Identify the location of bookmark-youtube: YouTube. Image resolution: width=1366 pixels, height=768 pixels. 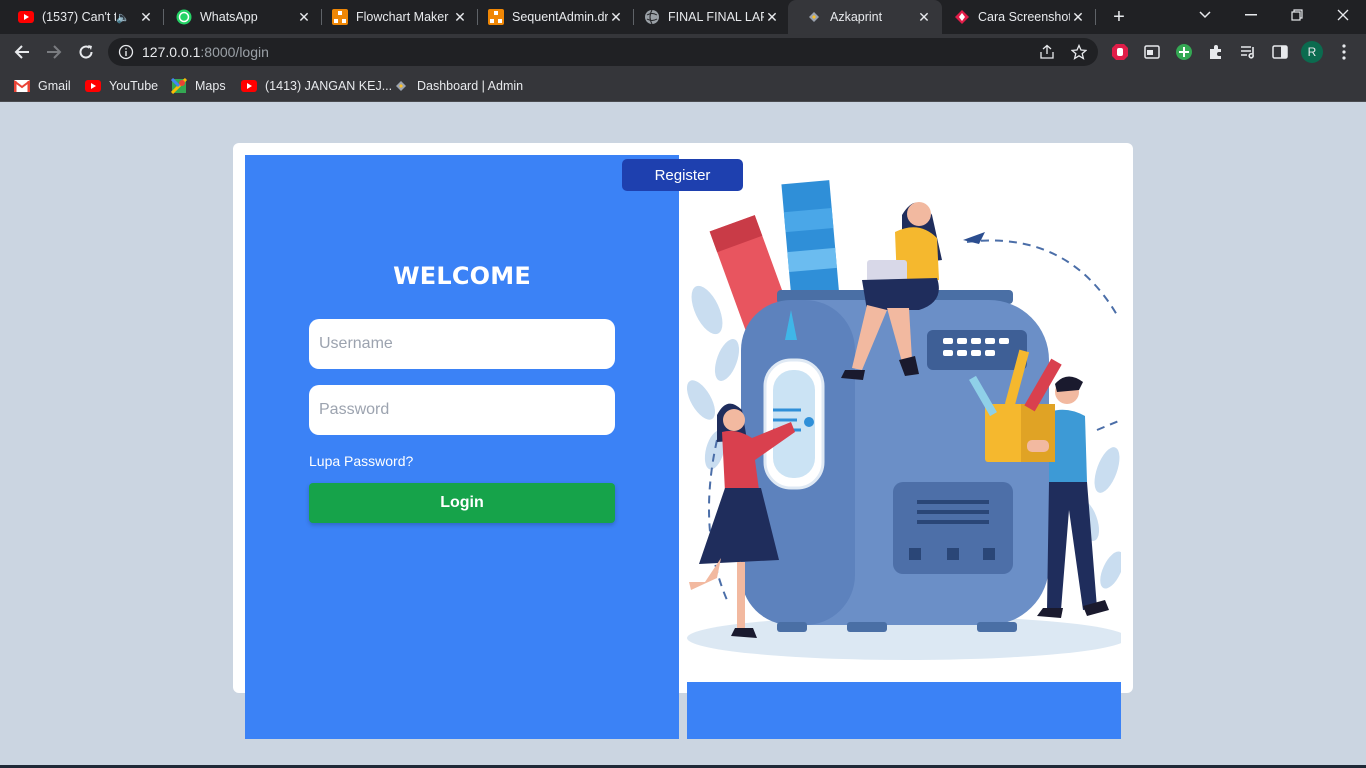
(121, 86).